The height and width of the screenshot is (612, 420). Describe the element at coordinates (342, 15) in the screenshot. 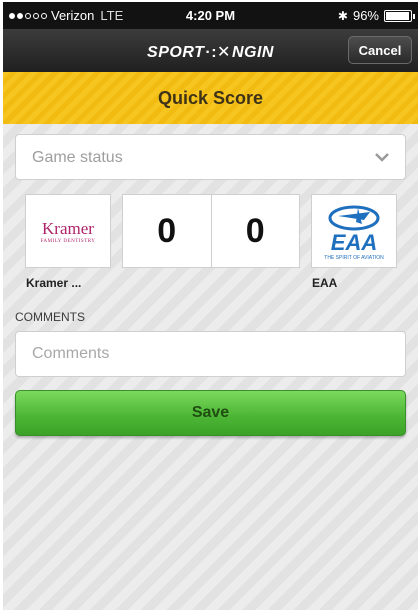

I see `bluetooth-icon: ✱` at that location.